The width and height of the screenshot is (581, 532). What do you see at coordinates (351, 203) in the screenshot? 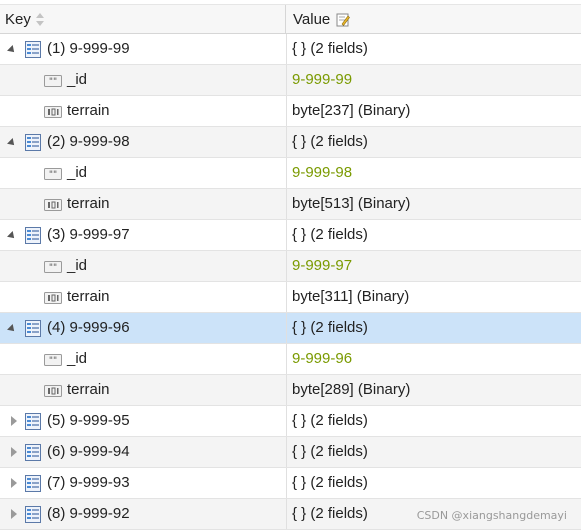
I see `value-cell: byte[513] (Binary)` at bounding box center [351, 203].